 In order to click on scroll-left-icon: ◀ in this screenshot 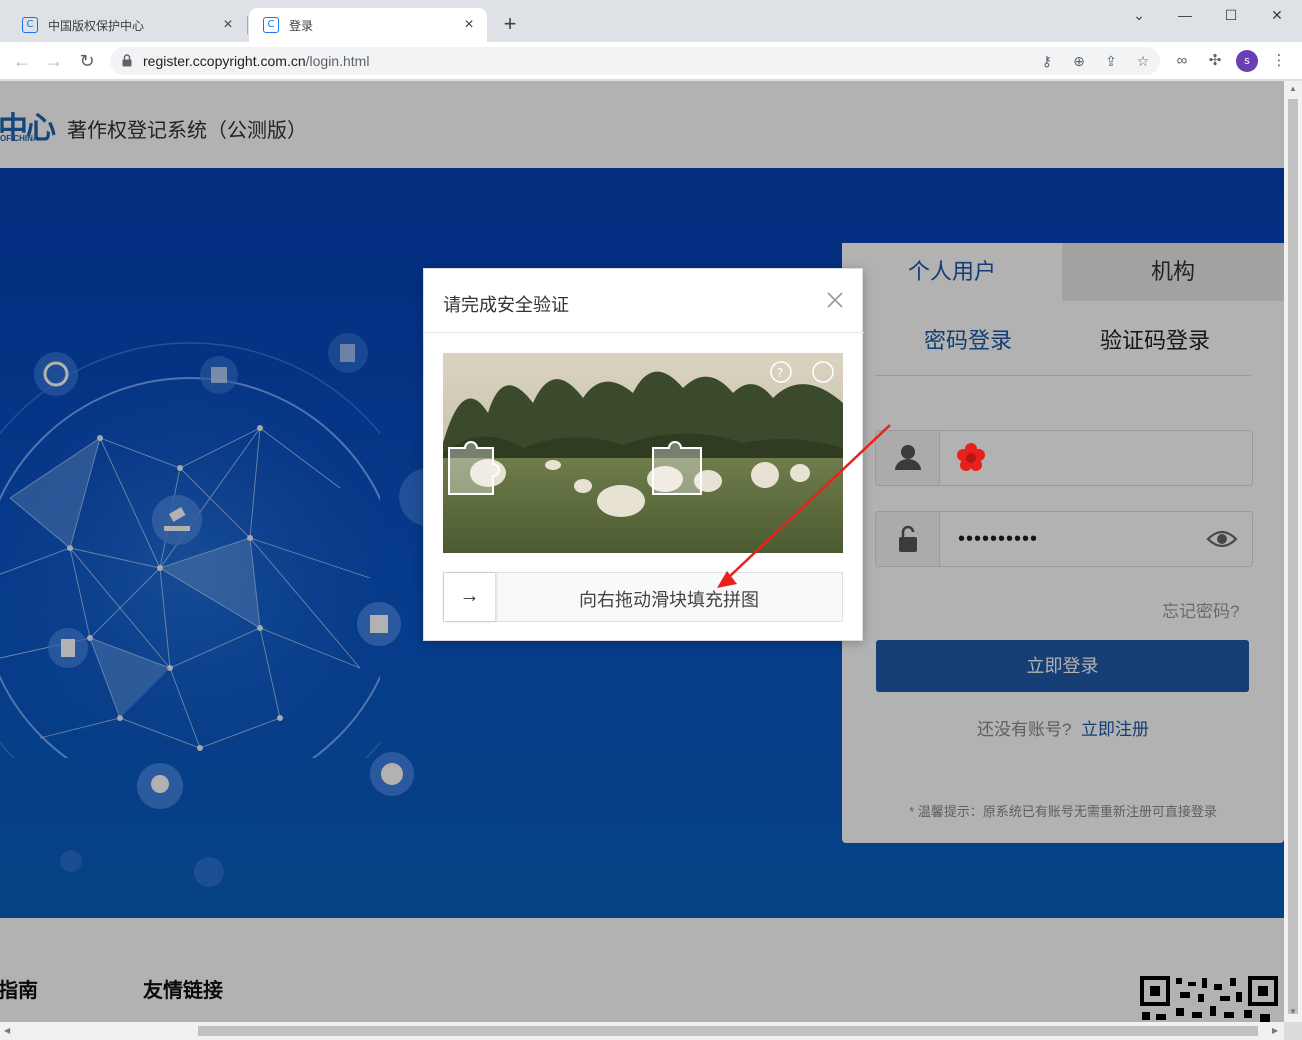, I will do `click(7, 1030)`.